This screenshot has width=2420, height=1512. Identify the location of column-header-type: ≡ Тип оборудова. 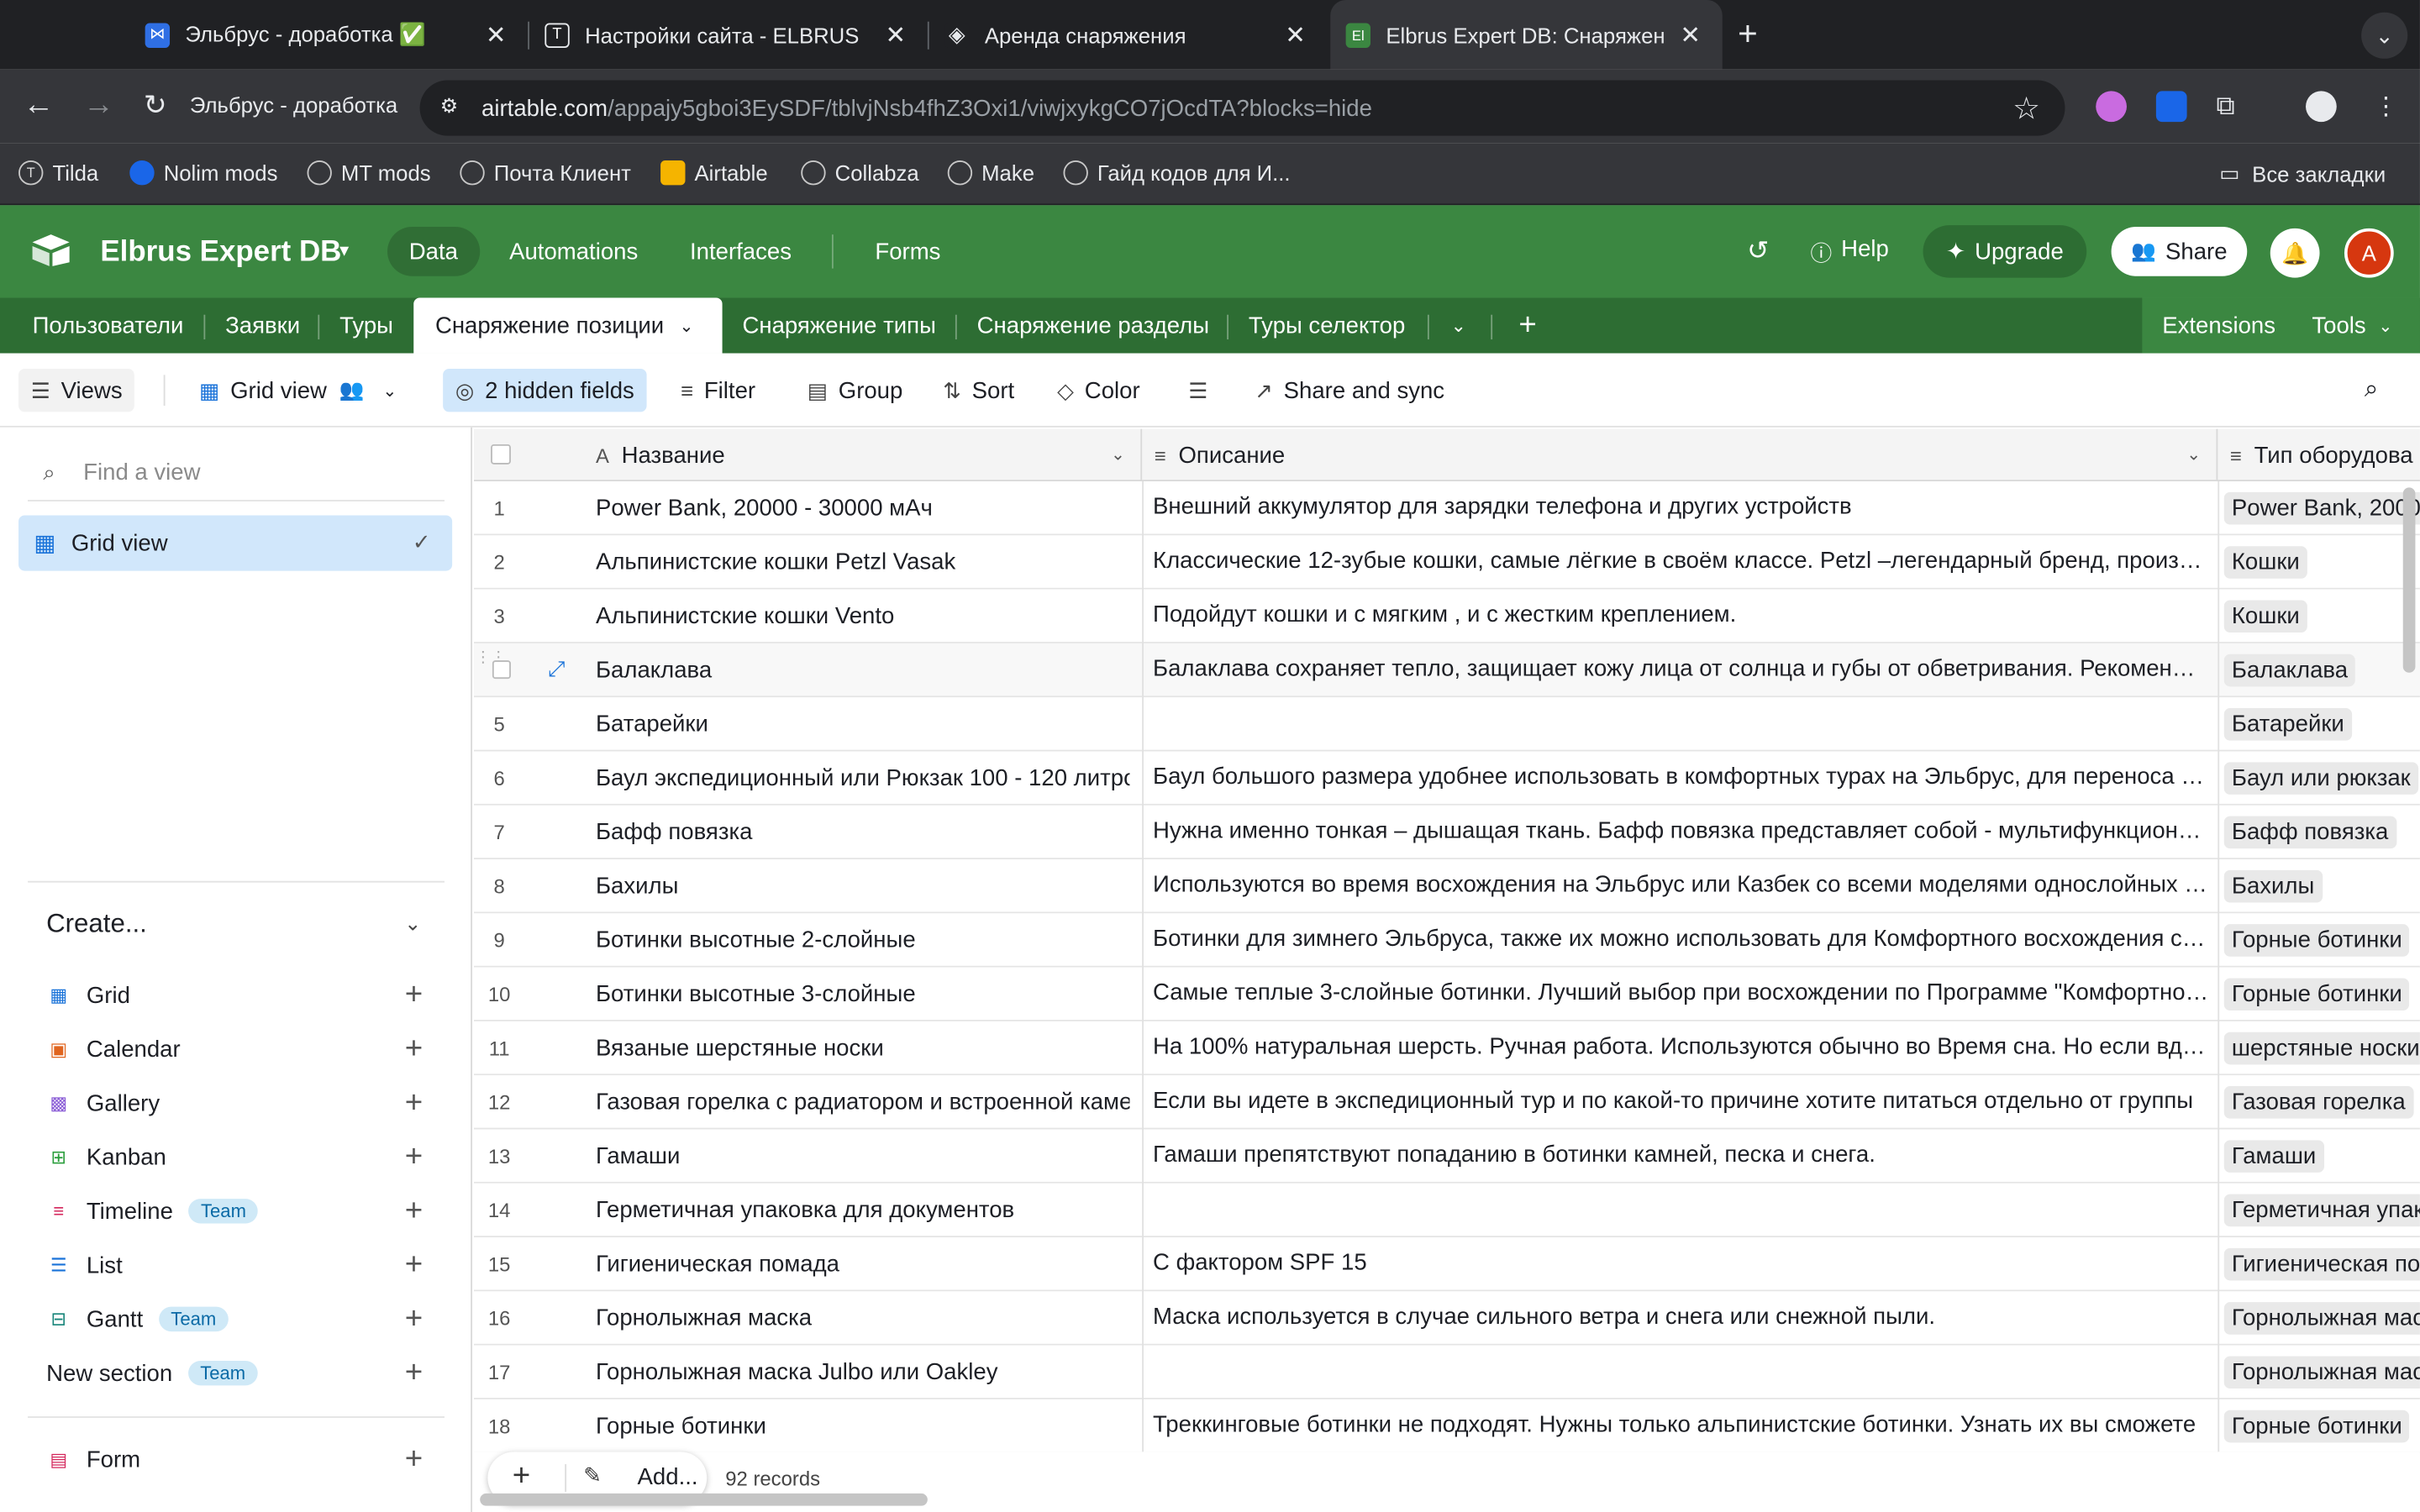
(2318, 455).